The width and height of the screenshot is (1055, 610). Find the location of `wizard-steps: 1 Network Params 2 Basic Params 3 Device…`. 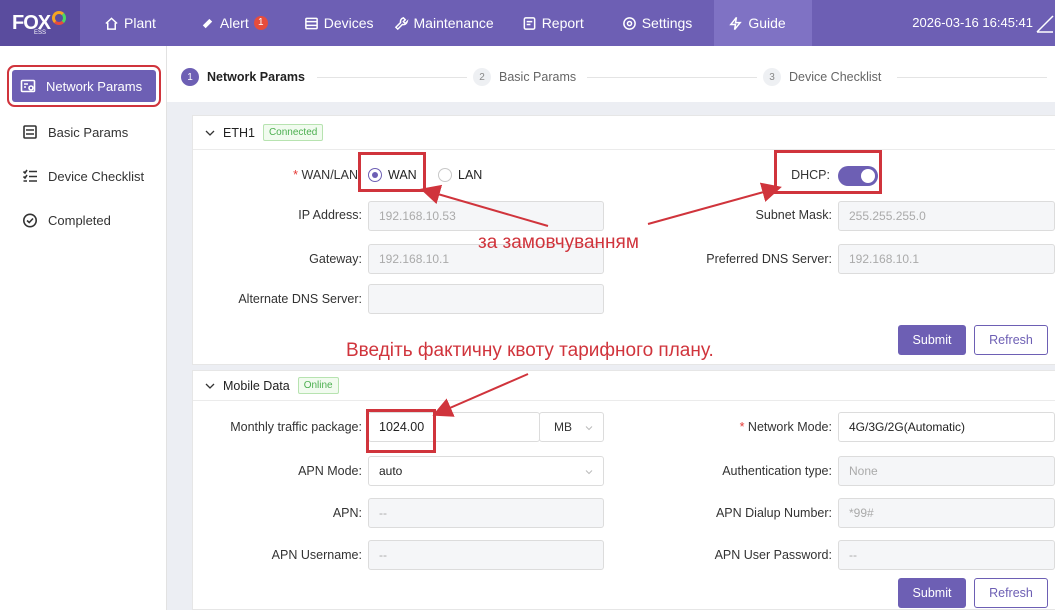

wizard-steps: 1 Network Params 2 Basic Params 3 Device… is located at coordinates (611, 74).